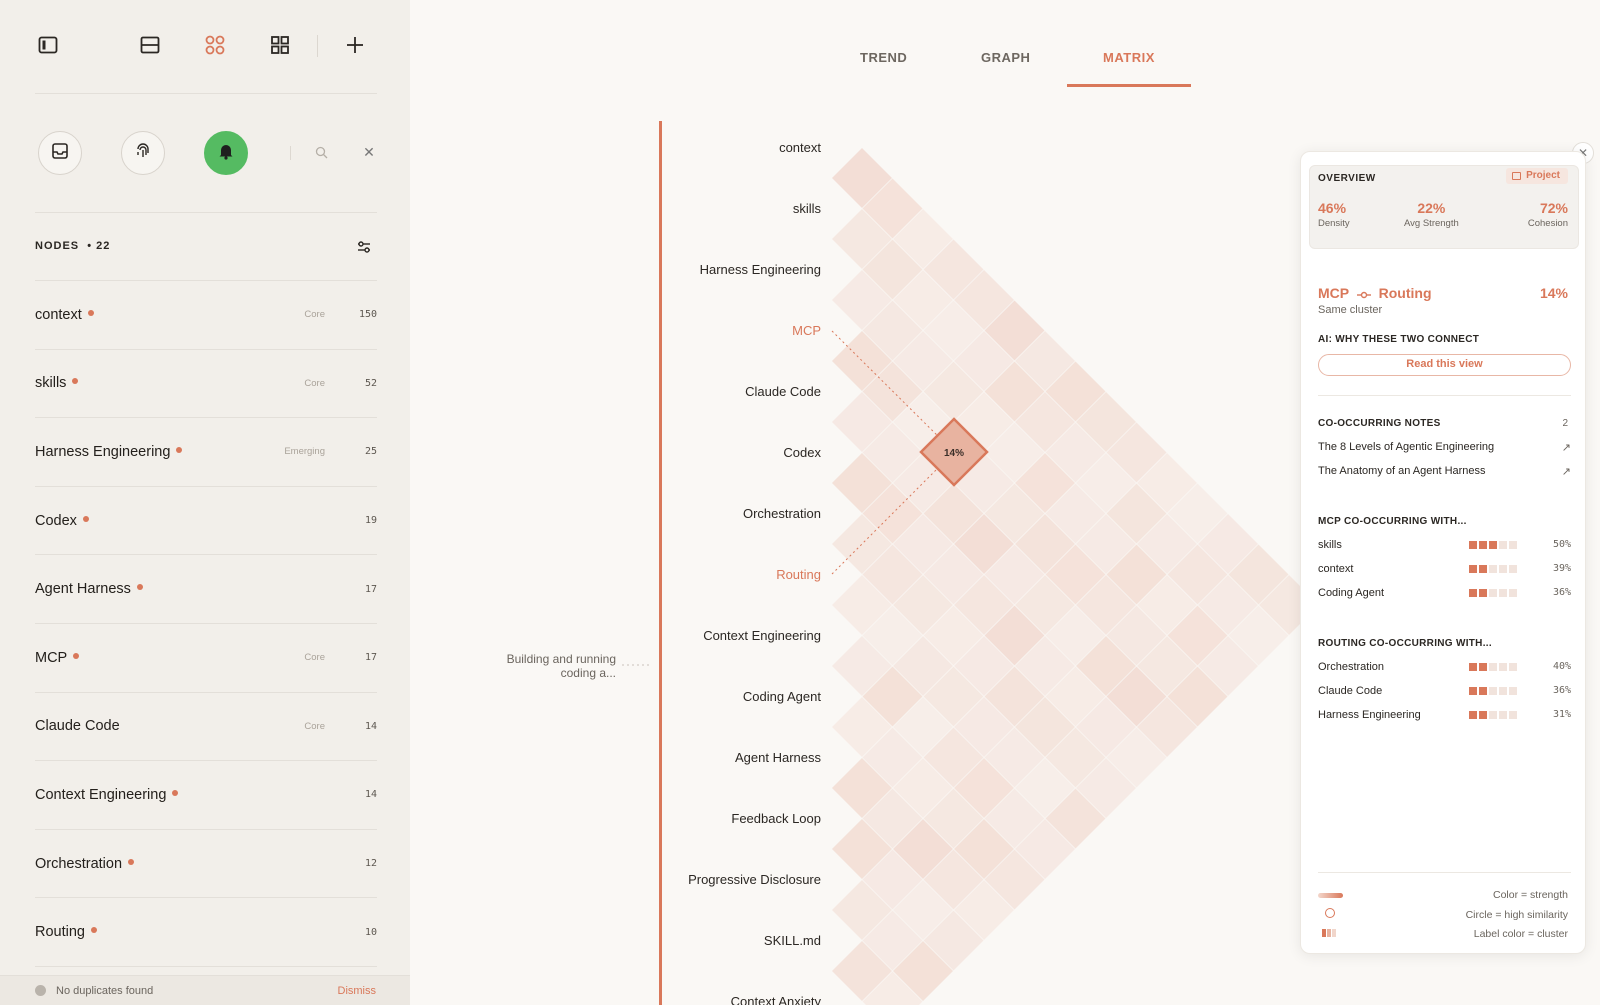  Describe the element at coordinates (1444, 395) in the screenshot. I see `divider` at that location.